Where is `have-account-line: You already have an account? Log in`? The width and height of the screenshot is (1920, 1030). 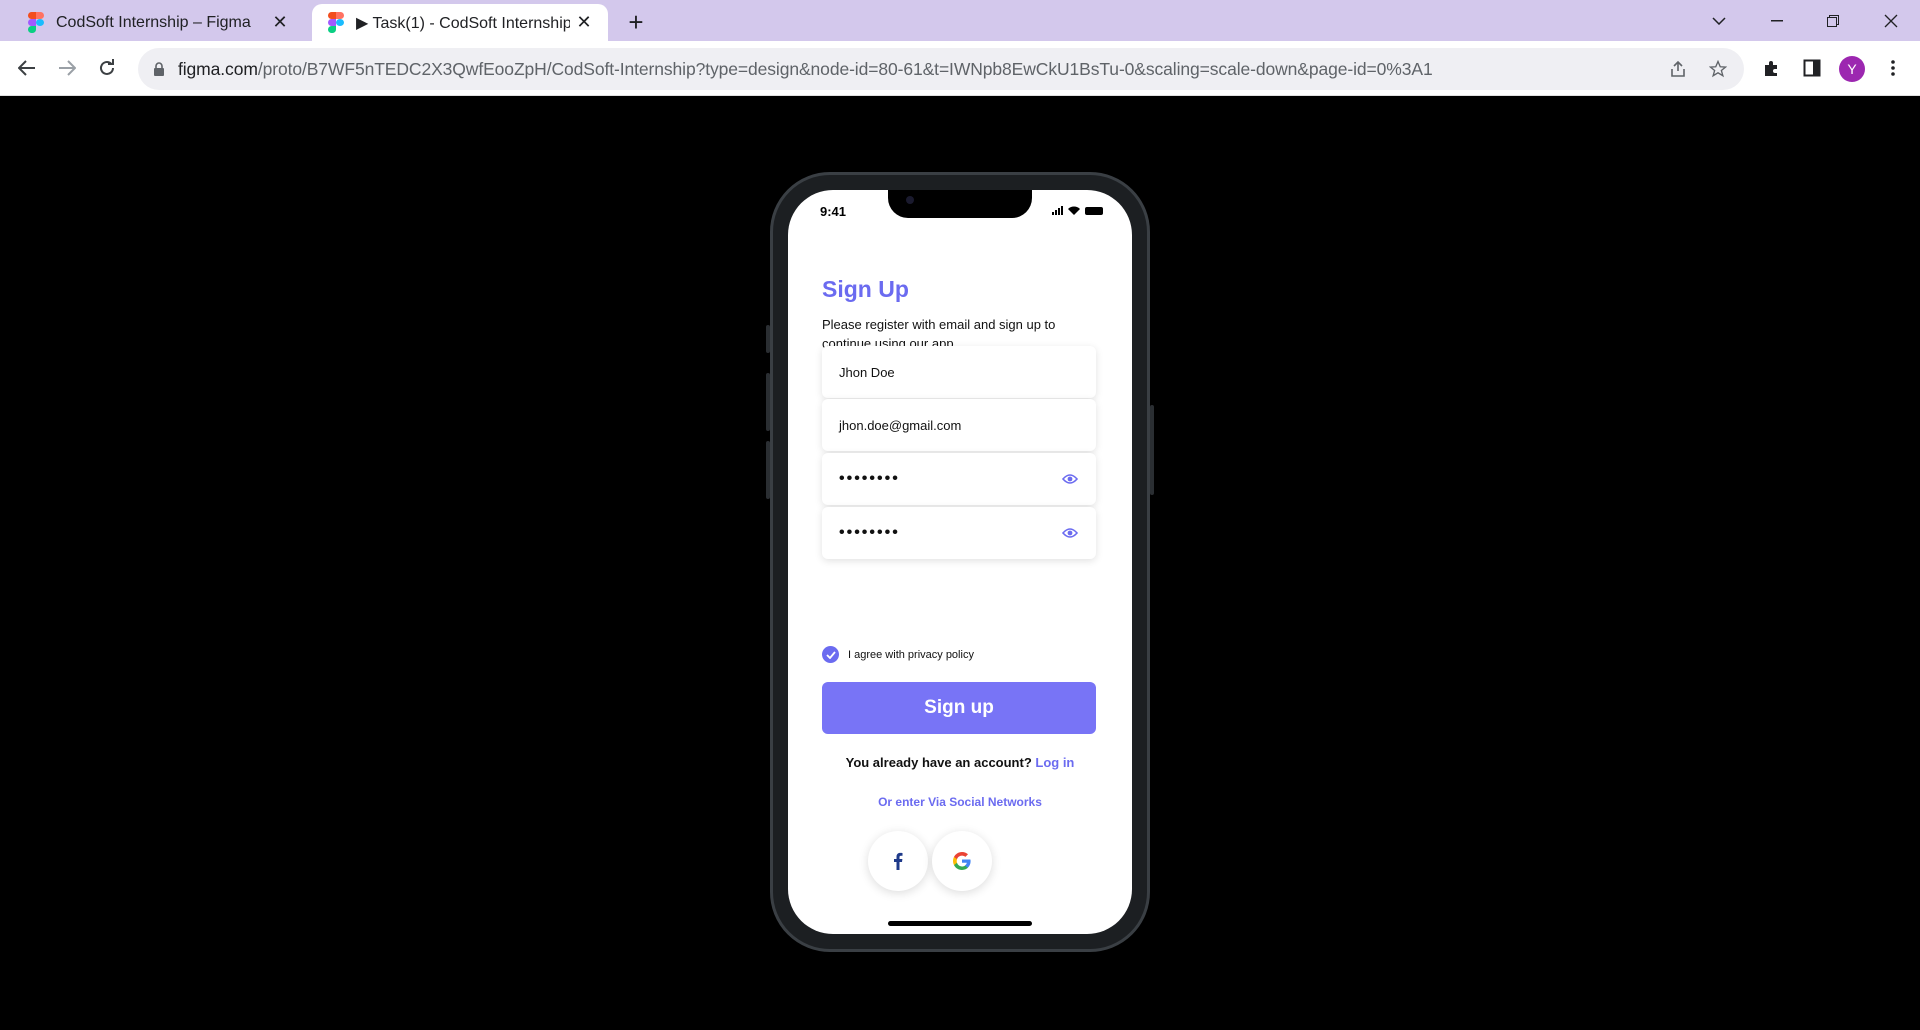
have-account-line: You already have an account? Log in is located at coordinates (960, 762).